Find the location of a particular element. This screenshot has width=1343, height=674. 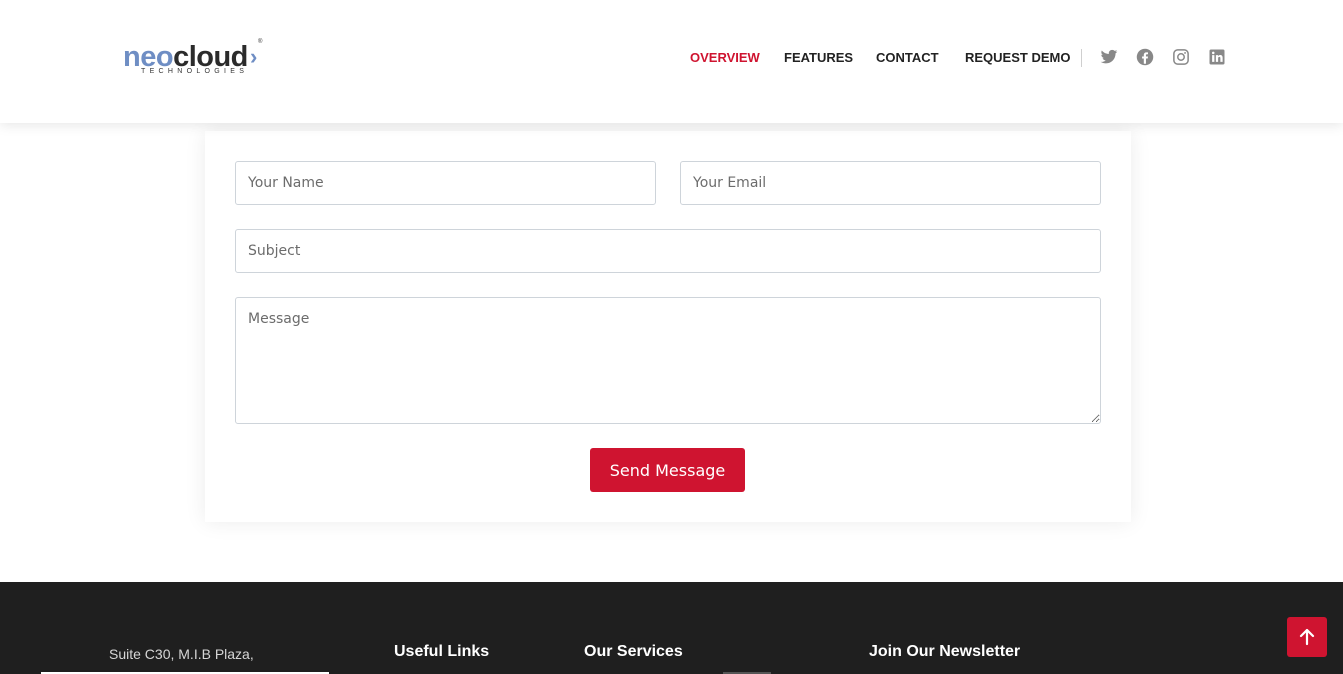

logo-tagline: TECHNOLOGIES is located at coordinates (195, 71).